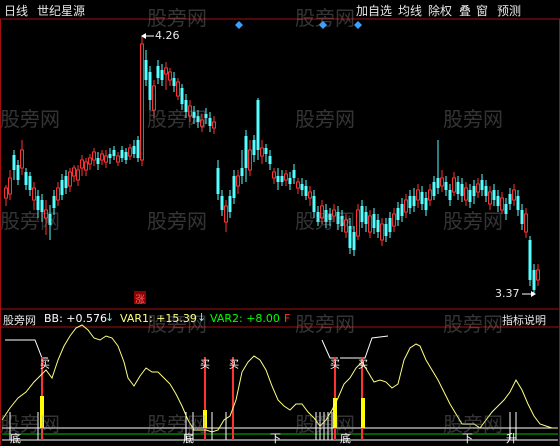 The image size is (560, 446). I want to click on limit-up-label: 涨, so click(140, 300).